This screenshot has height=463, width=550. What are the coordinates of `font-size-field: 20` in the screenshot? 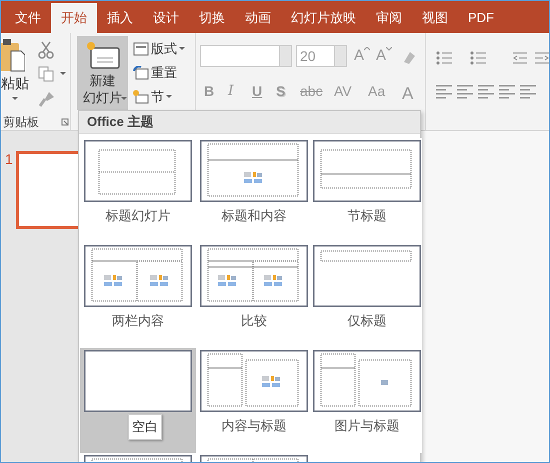 It's located at (321, 56).